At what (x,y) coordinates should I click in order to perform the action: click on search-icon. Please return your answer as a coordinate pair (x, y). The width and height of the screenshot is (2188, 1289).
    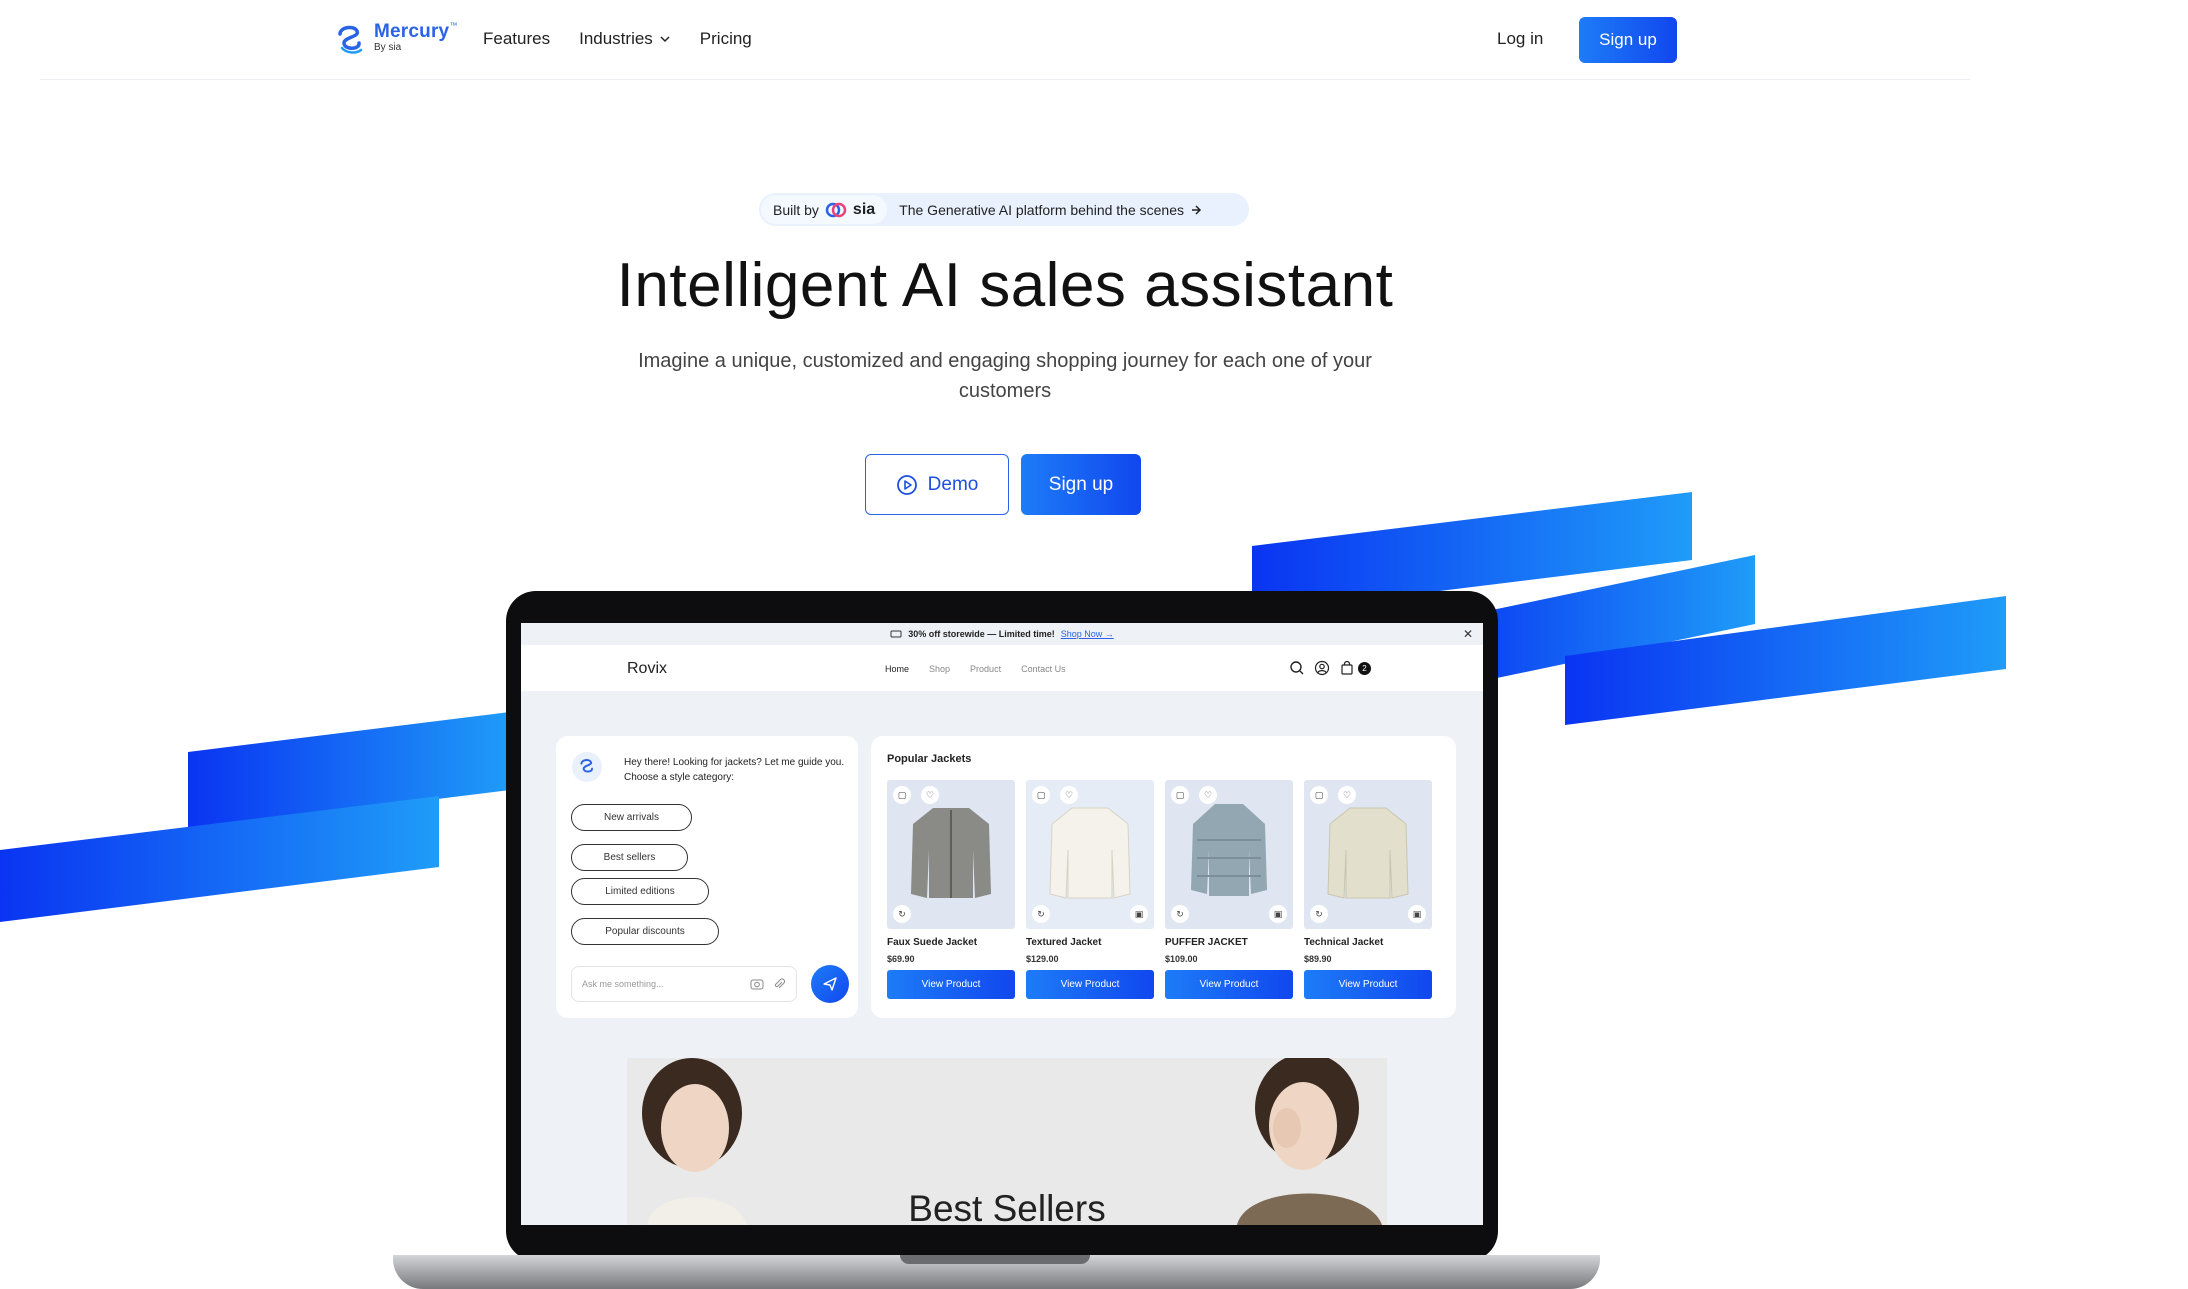
    Looking at the image, I should click on (1297, 668).